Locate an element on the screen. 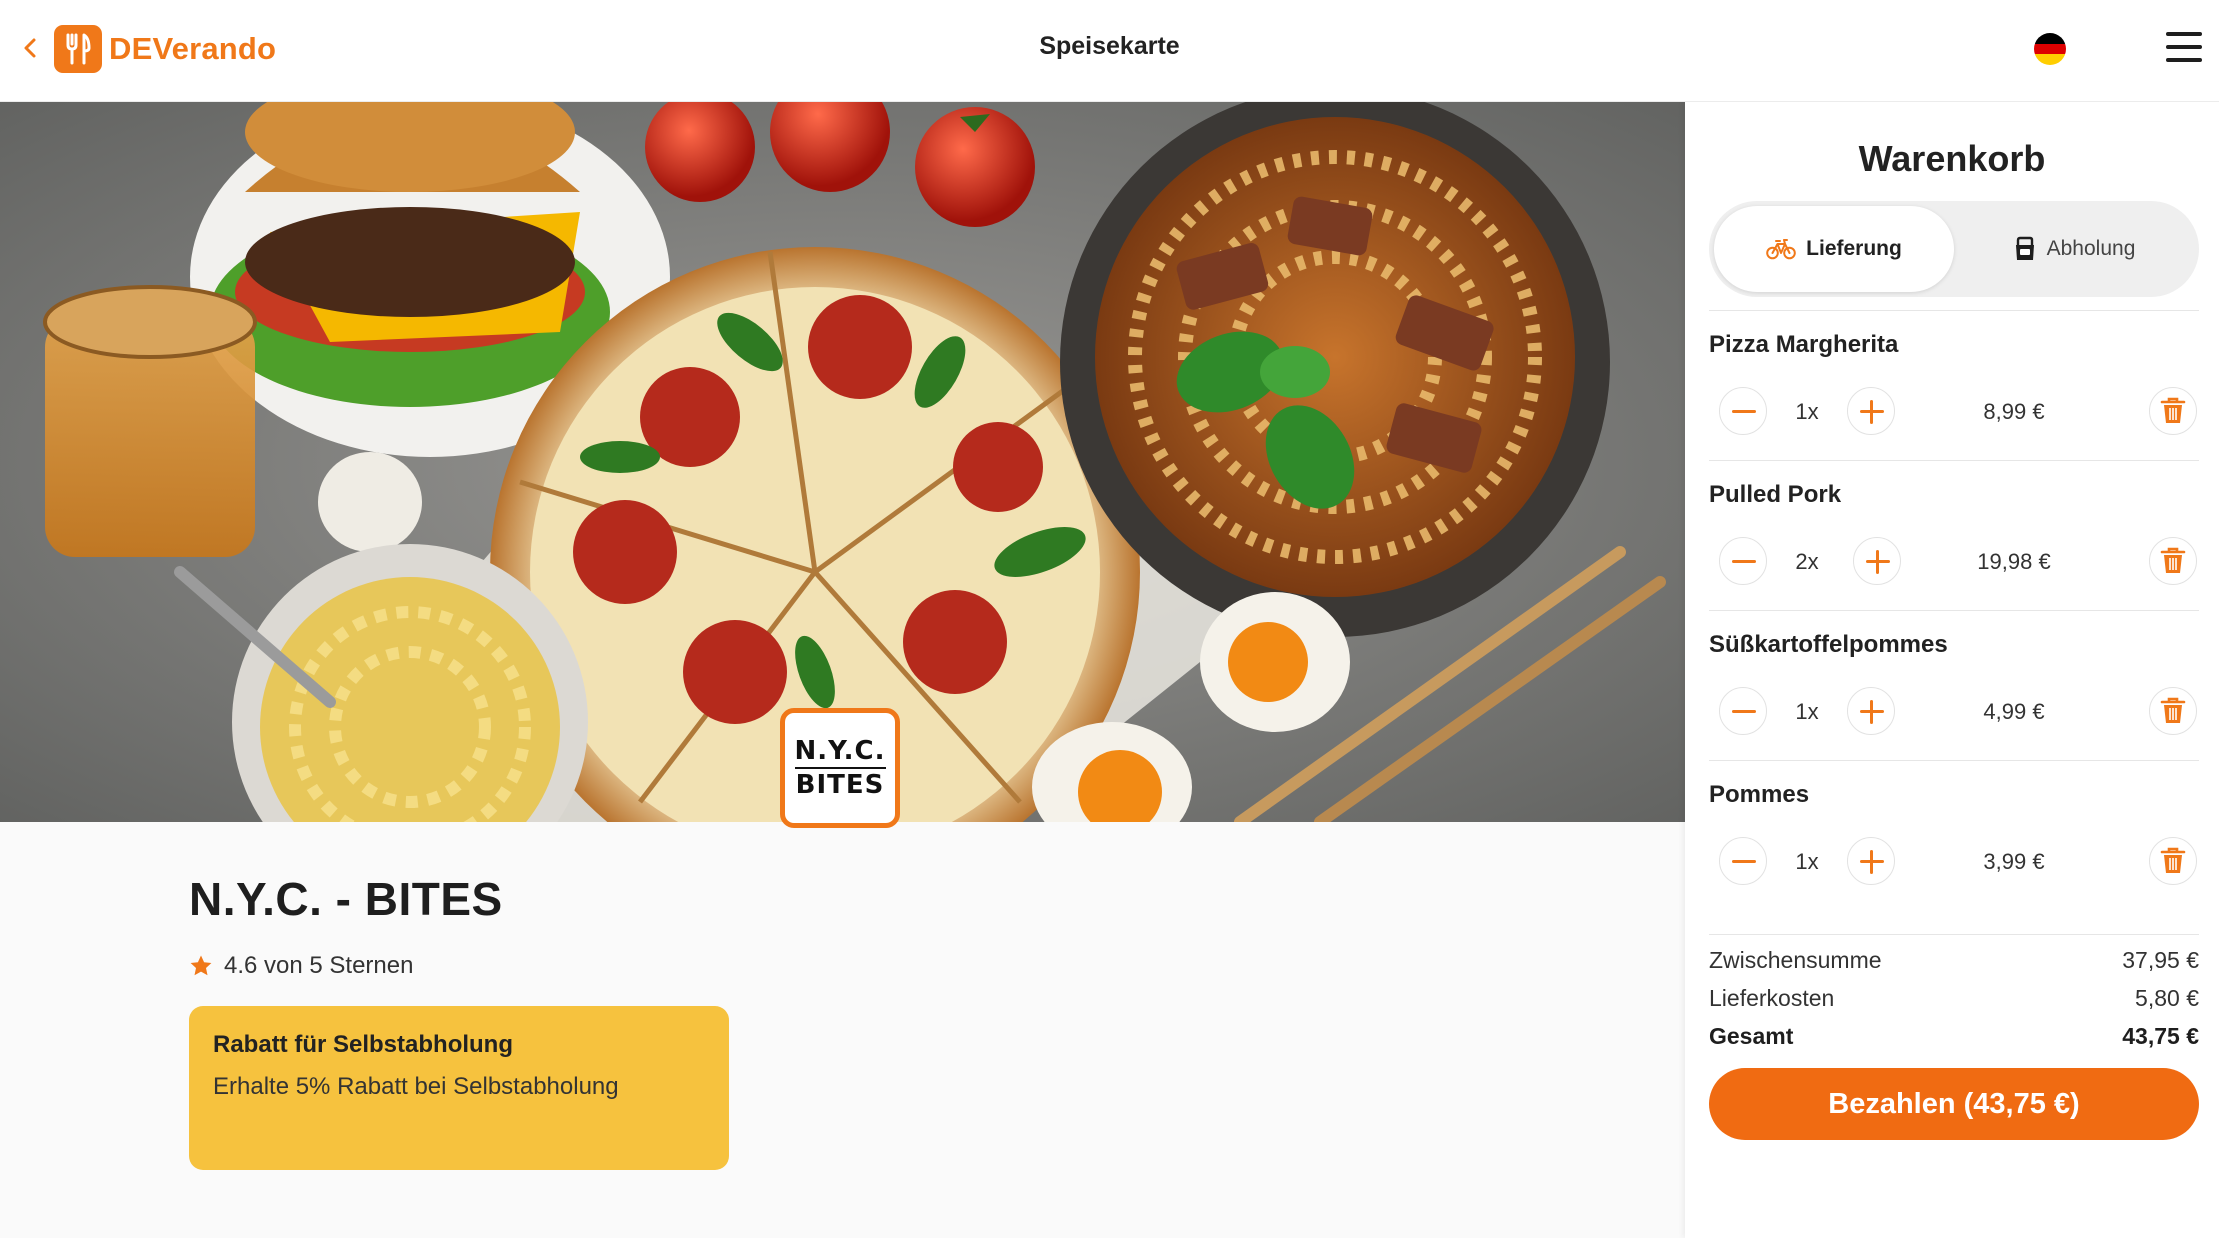 This screenshot has height=1238, width=2219. star-icon is located at coordinates (201, 965).